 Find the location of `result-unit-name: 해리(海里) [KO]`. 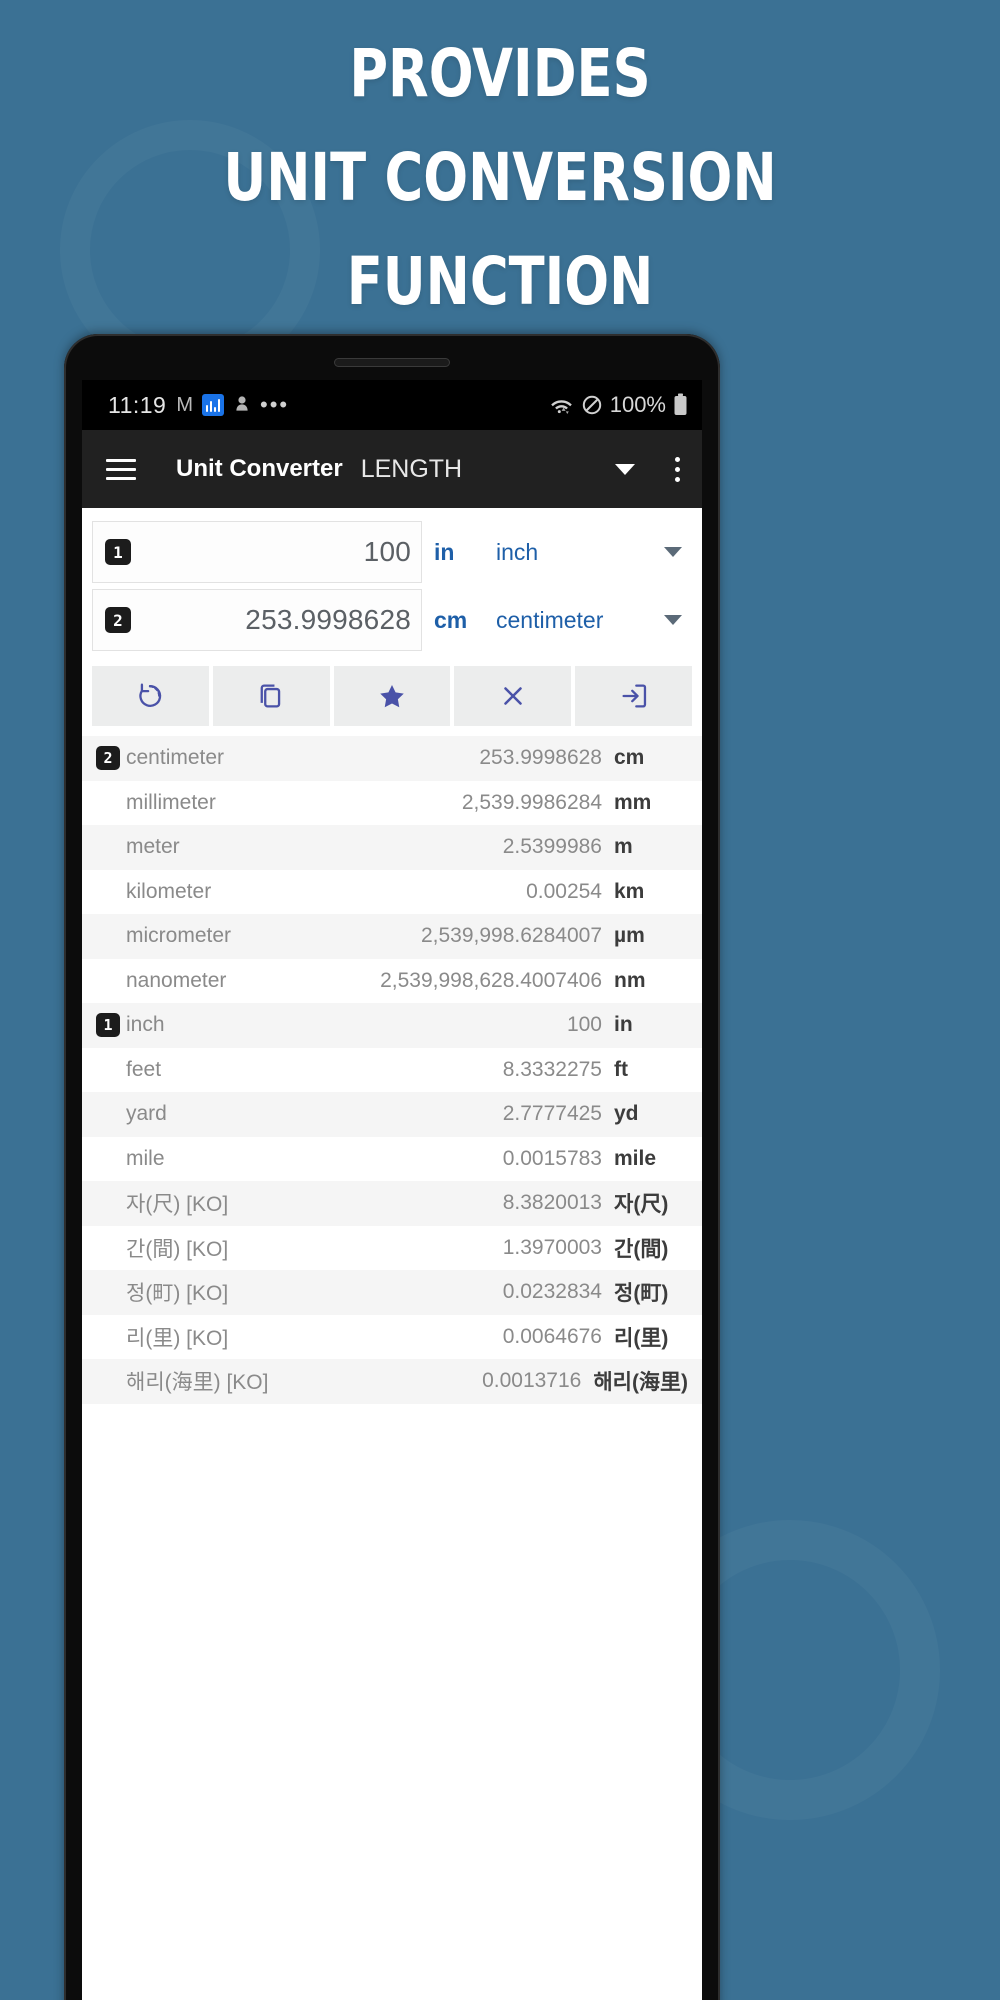

result-unit-name: 해리(海里) [KO] is located at coordinates (197, 1383).